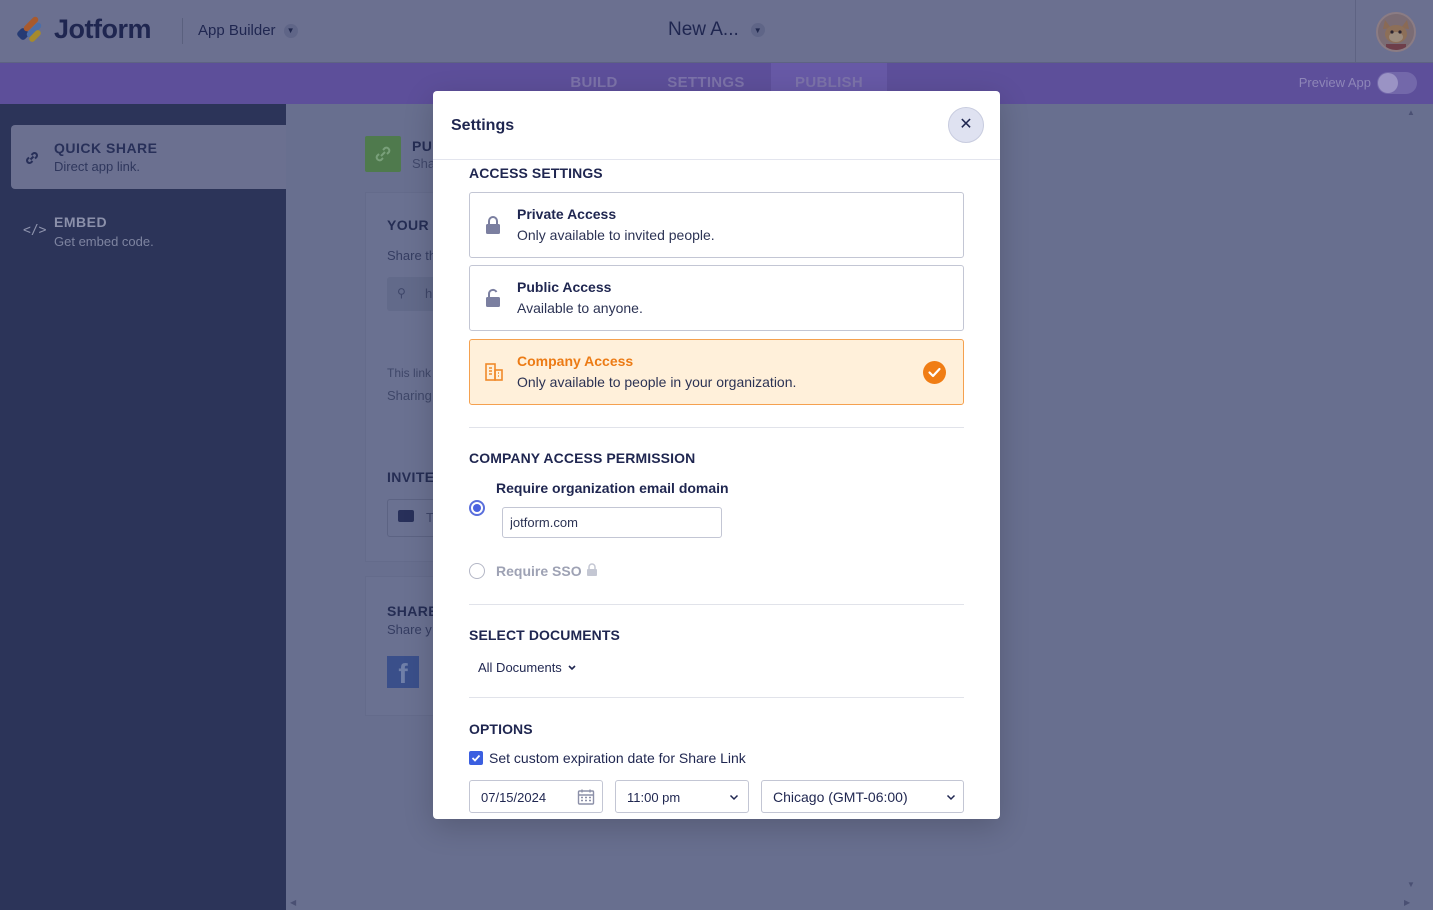 This screenshot has width=1433, height=910. Describe the element at coordinates (103, 29) in the screenshot. I see `brand-name: Jotform` at that location.